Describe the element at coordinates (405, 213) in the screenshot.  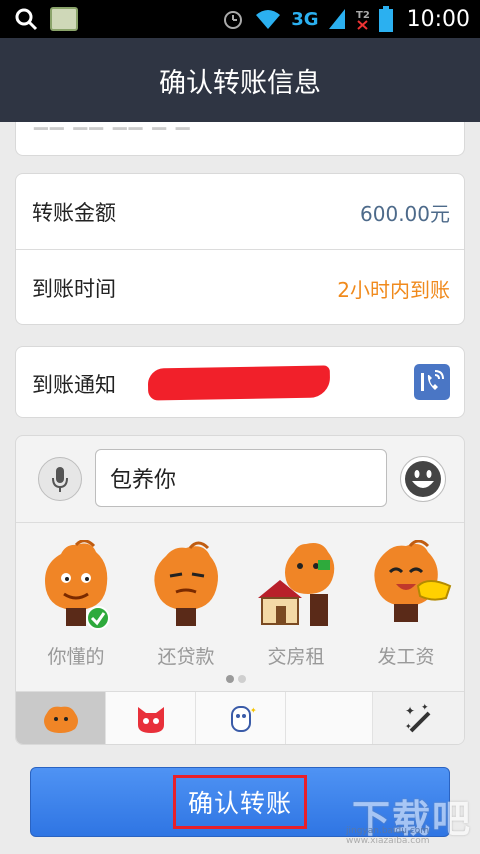
I see `amount-value: 600.00元` at that location.